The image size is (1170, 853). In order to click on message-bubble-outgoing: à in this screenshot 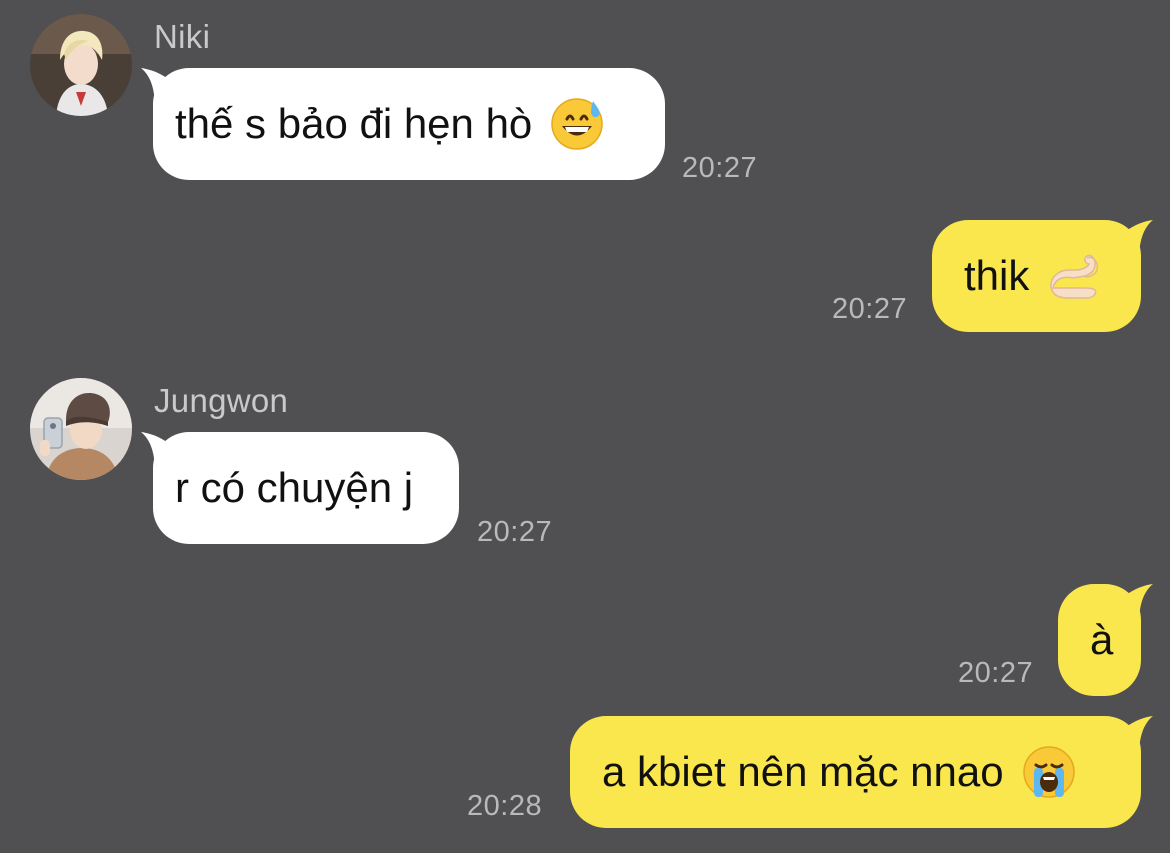, I will do `click(1105, 640)`.